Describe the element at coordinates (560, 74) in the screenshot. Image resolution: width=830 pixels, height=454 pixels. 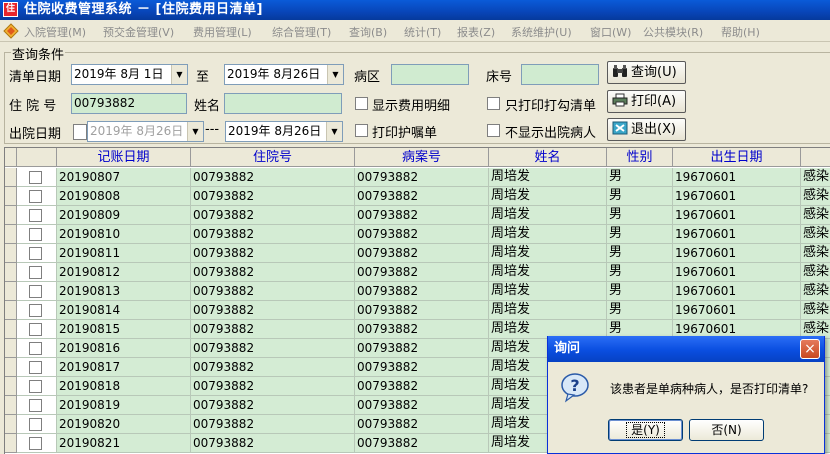
I see `bed-input` at that location.